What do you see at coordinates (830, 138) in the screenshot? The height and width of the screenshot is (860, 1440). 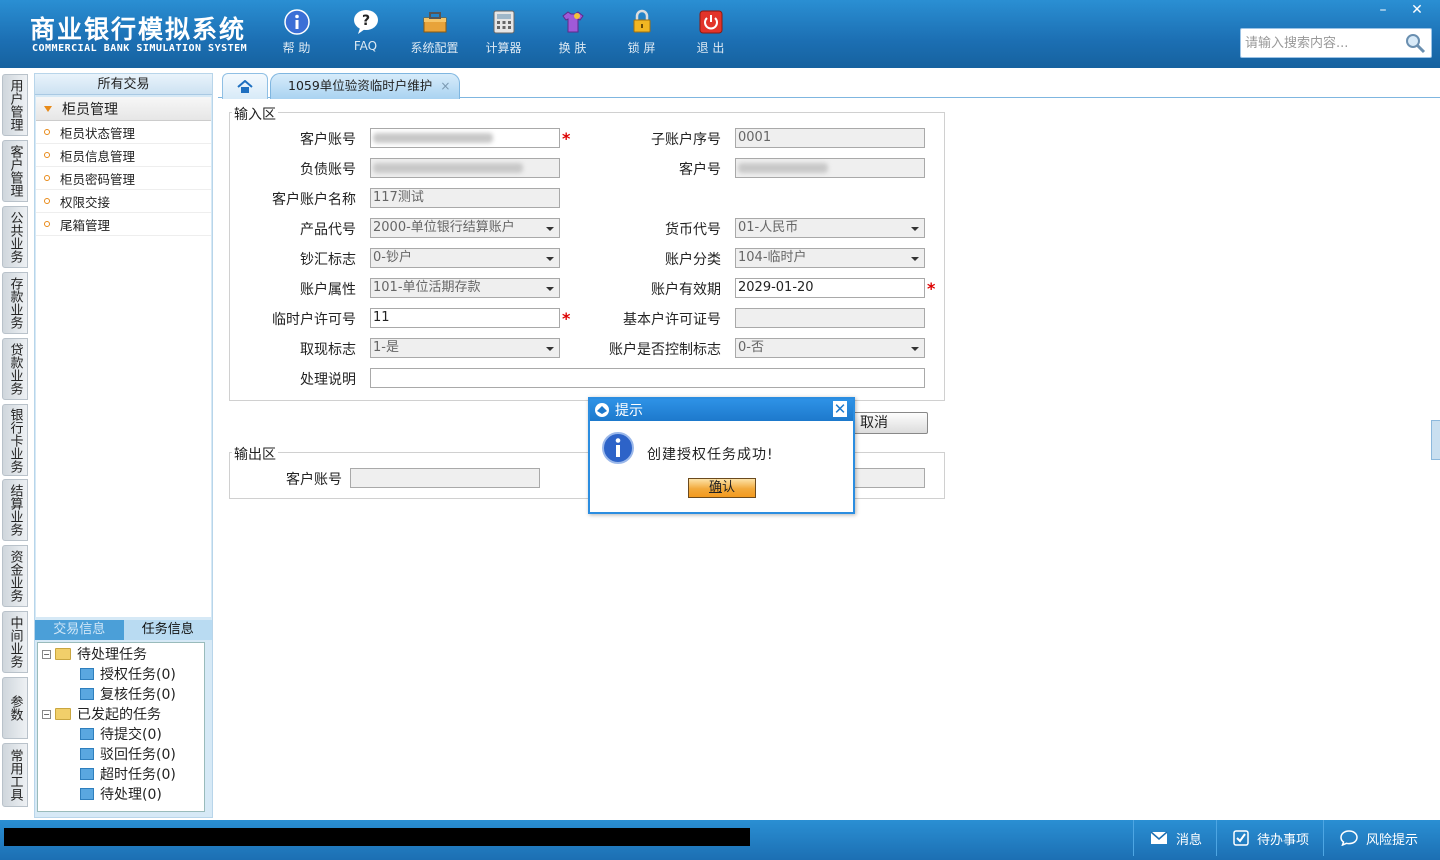 I see `sub-account-seq-field: 0001` at bounding box center [830, 138].